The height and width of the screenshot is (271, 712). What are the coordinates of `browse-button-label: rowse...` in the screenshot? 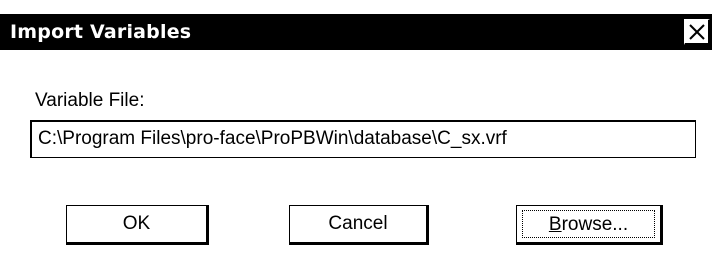 It's located at (595, 224).